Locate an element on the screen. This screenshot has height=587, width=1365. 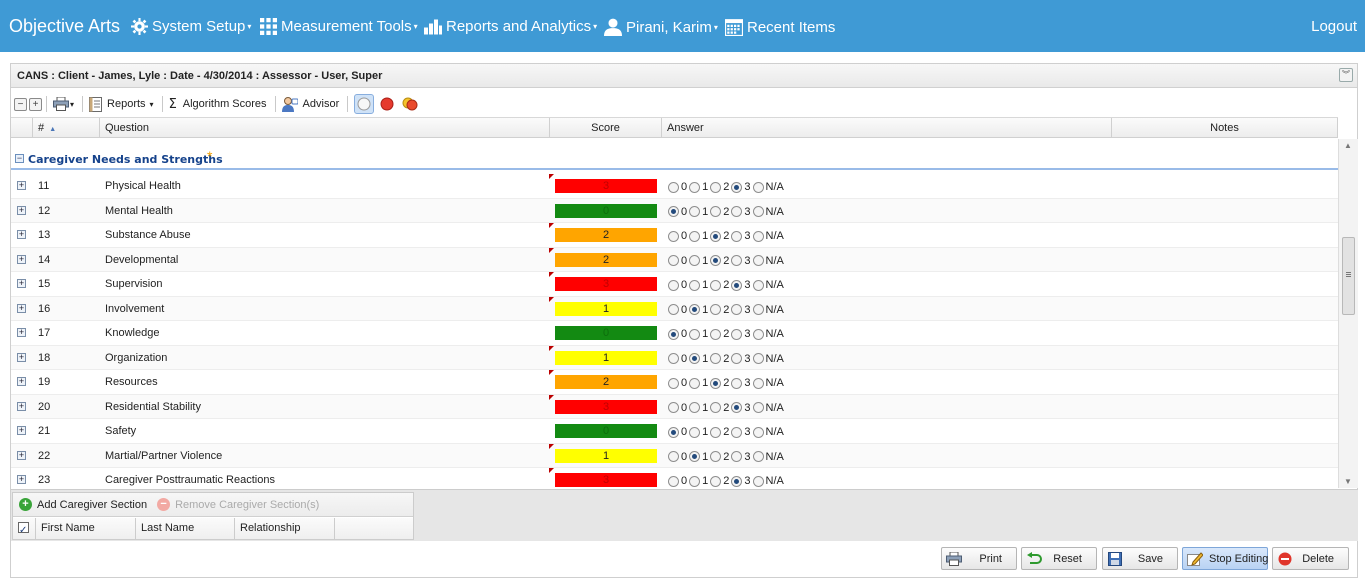
print-button: Print is located at coordinates (979, 558).